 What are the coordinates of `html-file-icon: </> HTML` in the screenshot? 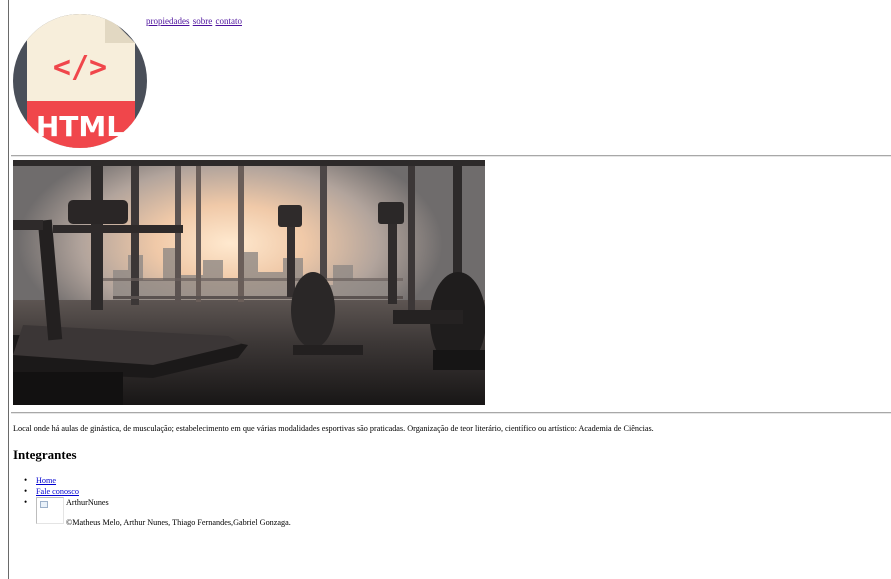 It's located at (80, 81).